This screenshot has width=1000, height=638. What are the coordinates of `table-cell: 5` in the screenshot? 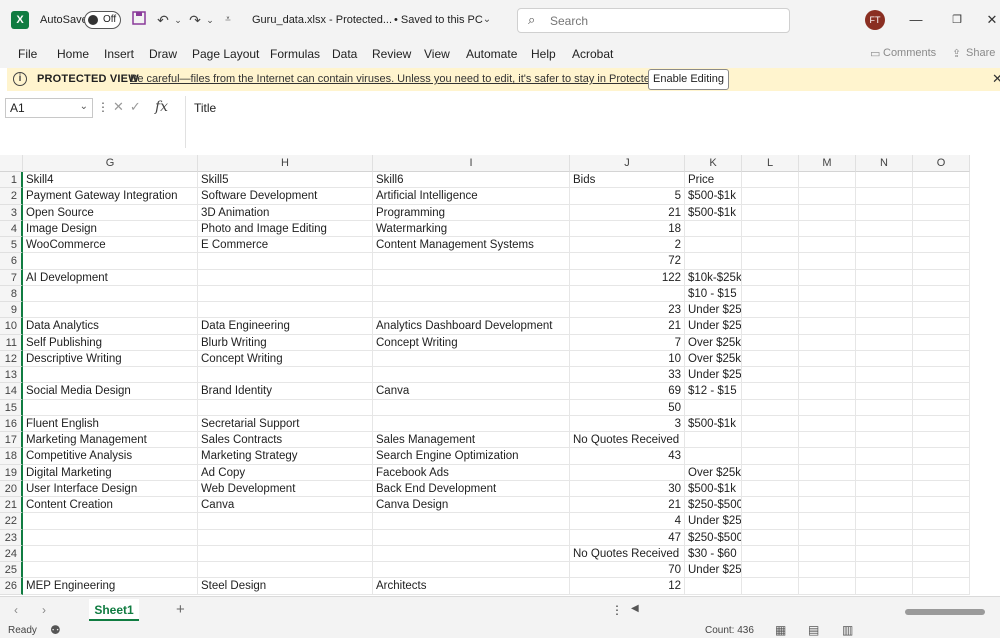 It's located at (627, 196).